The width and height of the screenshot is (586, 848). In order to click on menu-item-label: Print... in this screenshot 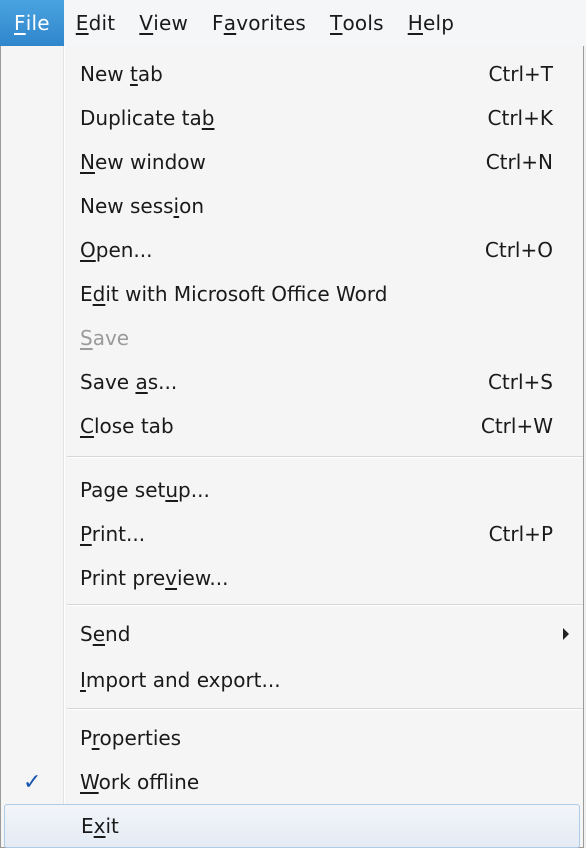, I will do `click(113, 534)`.